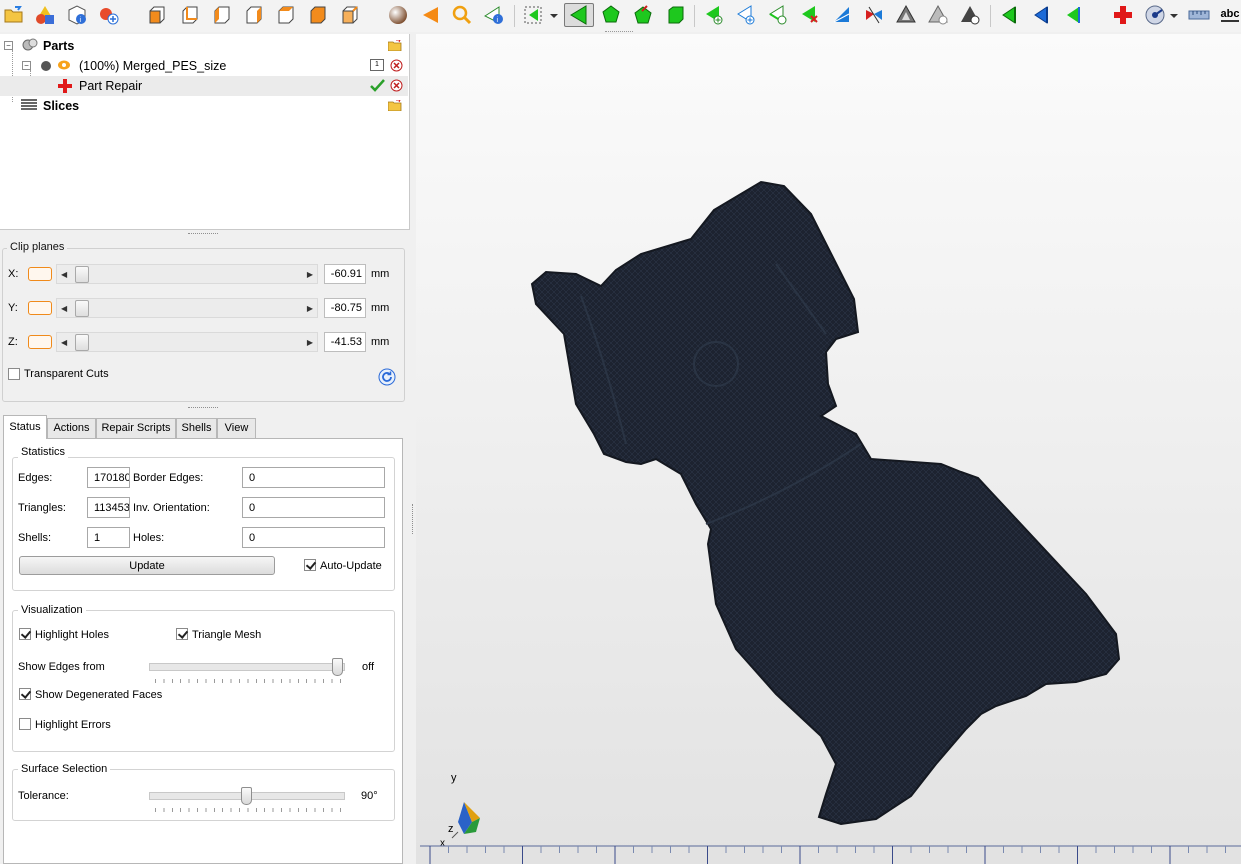 This screenshot has height=864, width=1241. What do you see at coordinates (387, 377) in the screenshot?
I see `refresh-icon` at bounding box center [387, 377].